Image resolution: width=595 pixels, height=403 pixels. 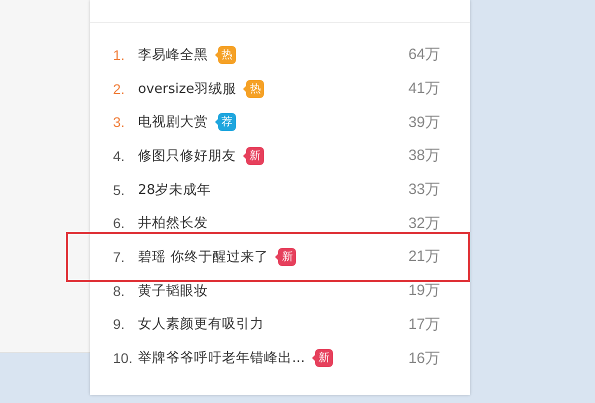 What do you see at coordinates (173, 55) in the screenshot?
I see `topic-link: 李易峰全黑` at bounding box center [173, 55].